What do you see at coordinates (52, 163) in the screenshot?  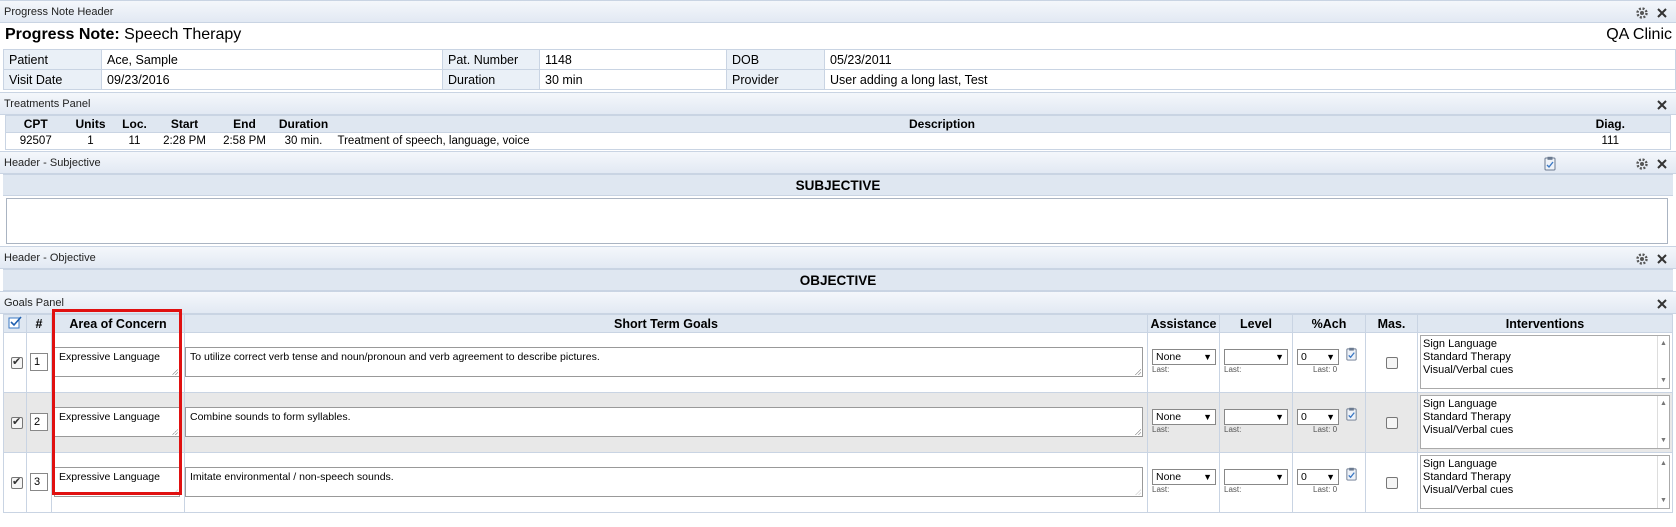 I see `panel-title: Header - Subjective` at bounding box center [52, 163].